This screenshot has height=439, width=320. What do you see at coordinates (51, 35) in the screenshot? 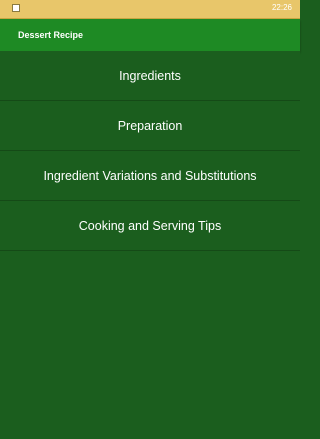
I see `app-title: Dessert Recipe` at bounding box center [51, 35].